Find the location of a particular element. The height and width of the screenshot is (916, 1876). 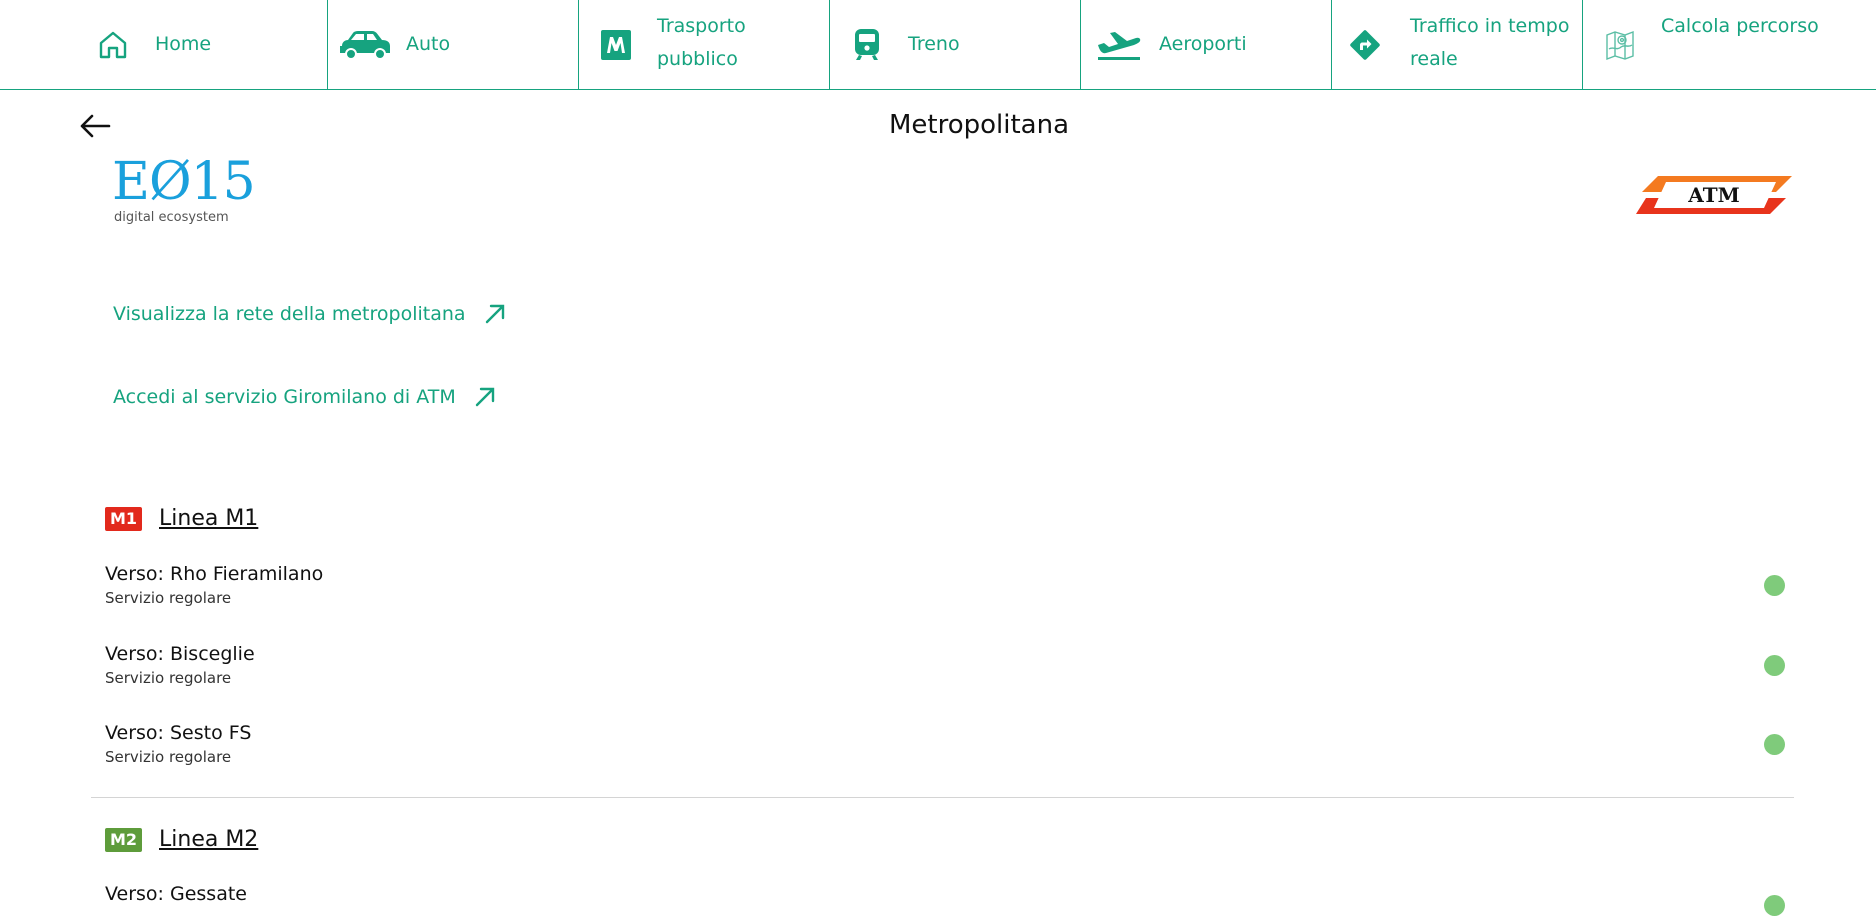

link-label: Accedi al servizio Giromilano di ATM is located at coordinates (284, 397).